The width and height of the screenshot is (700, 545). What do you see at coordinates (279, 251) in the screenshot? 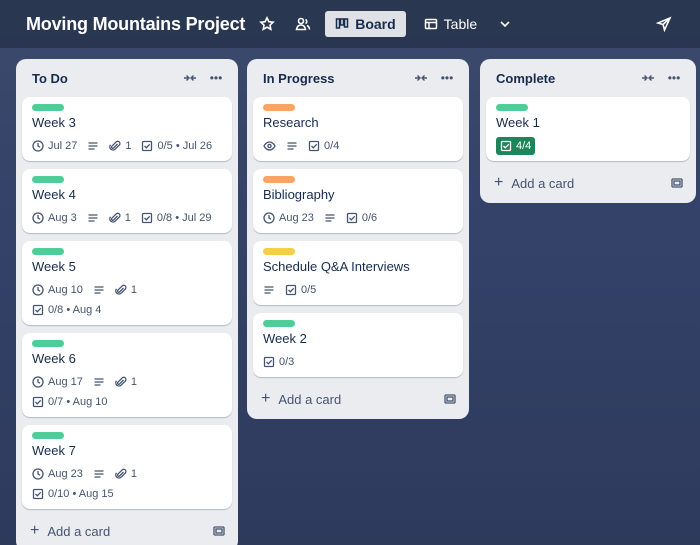
I see `yellow-label` at bounding box center [279, 251].